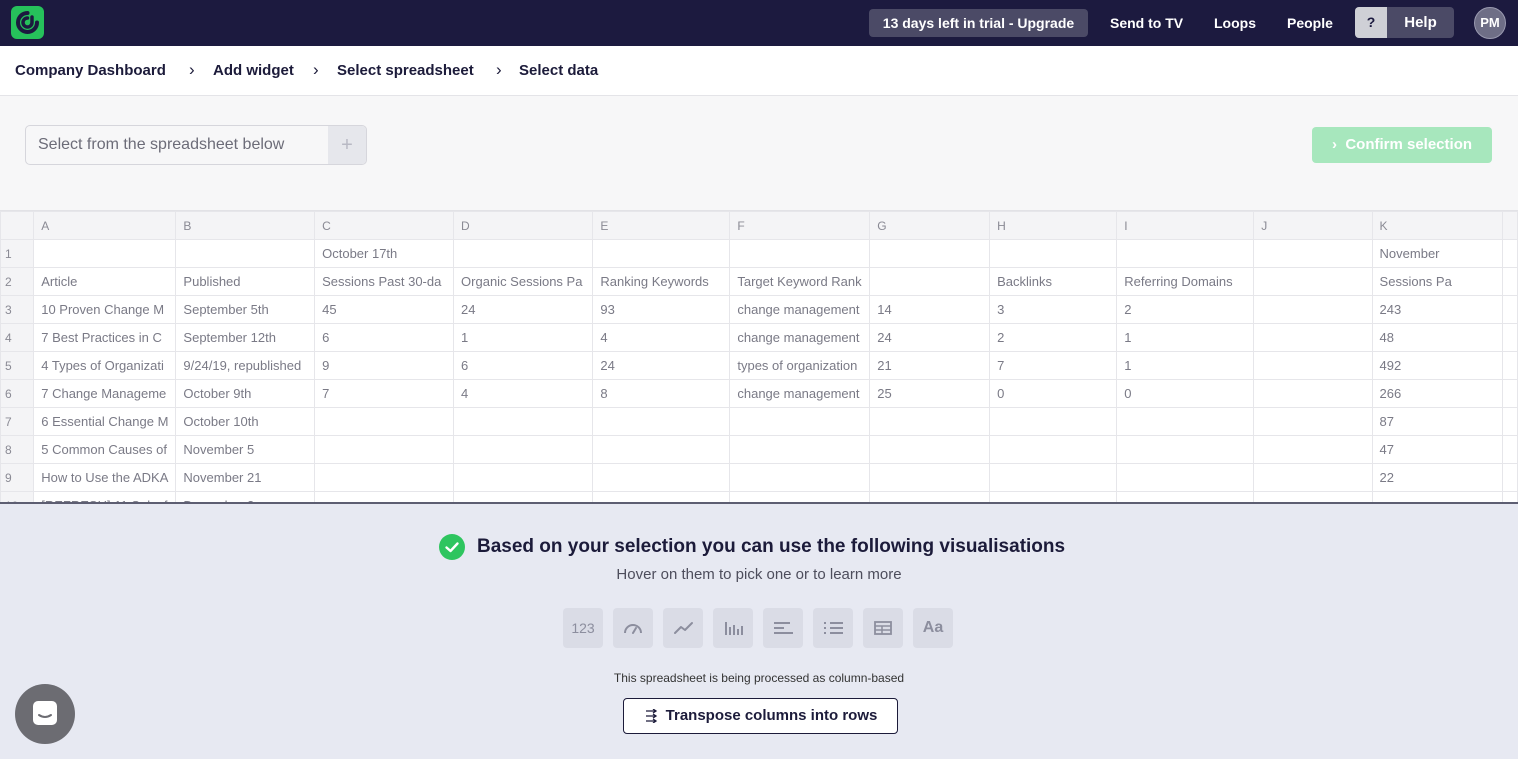 This screenshot has height=759, width=1518. I want to click on trial-upgrade-button: 13 days left in trial - Upgrade, so click(978, 23).